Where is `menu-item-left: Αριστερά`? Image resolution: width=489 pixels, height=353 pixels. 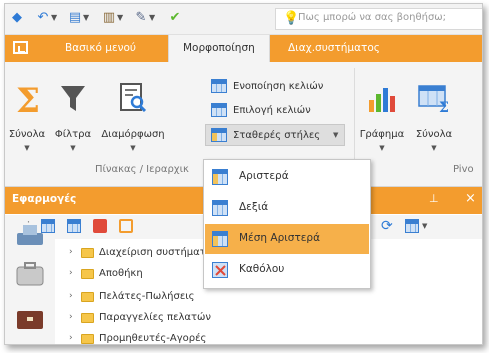
menu-item-left: Αριστερά is located at coordinates (287, 177).